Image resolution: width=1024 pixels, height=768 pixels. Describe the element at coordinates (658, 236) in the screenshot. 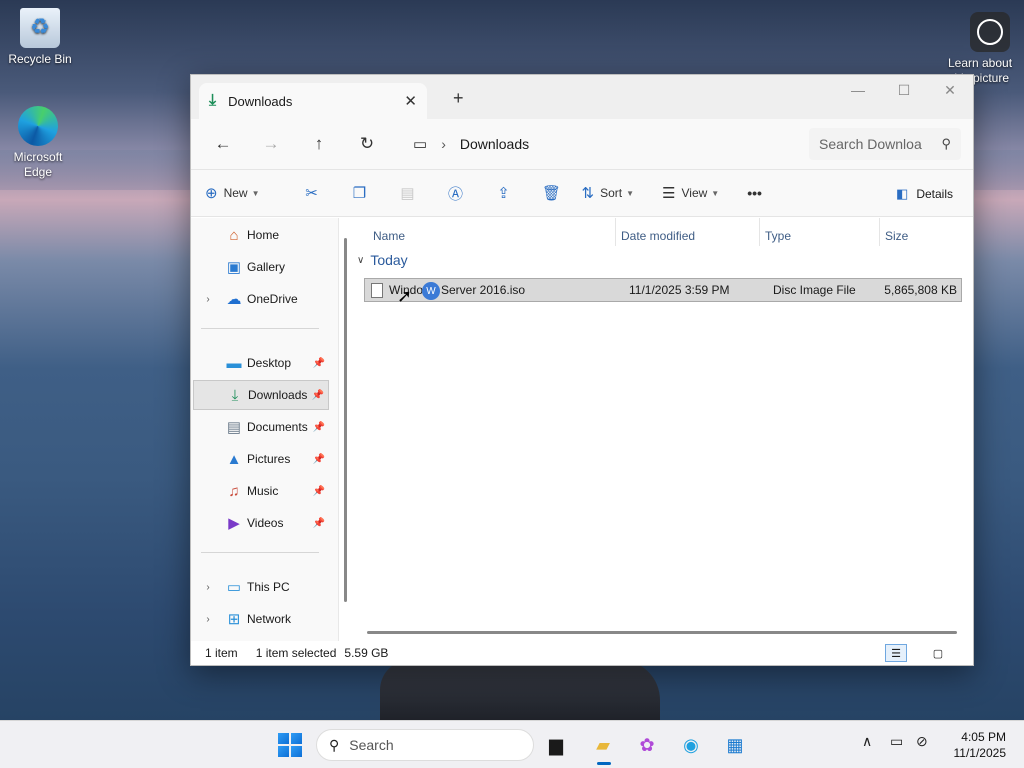

I see `column-header-date: Date modified` at that location.